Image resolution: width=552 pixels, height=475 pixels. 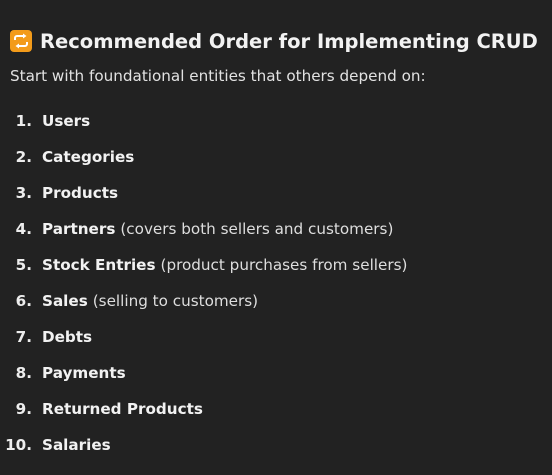 I want to click on list-item: 6. Sales (selling to customers), so click(x=203, y=301).